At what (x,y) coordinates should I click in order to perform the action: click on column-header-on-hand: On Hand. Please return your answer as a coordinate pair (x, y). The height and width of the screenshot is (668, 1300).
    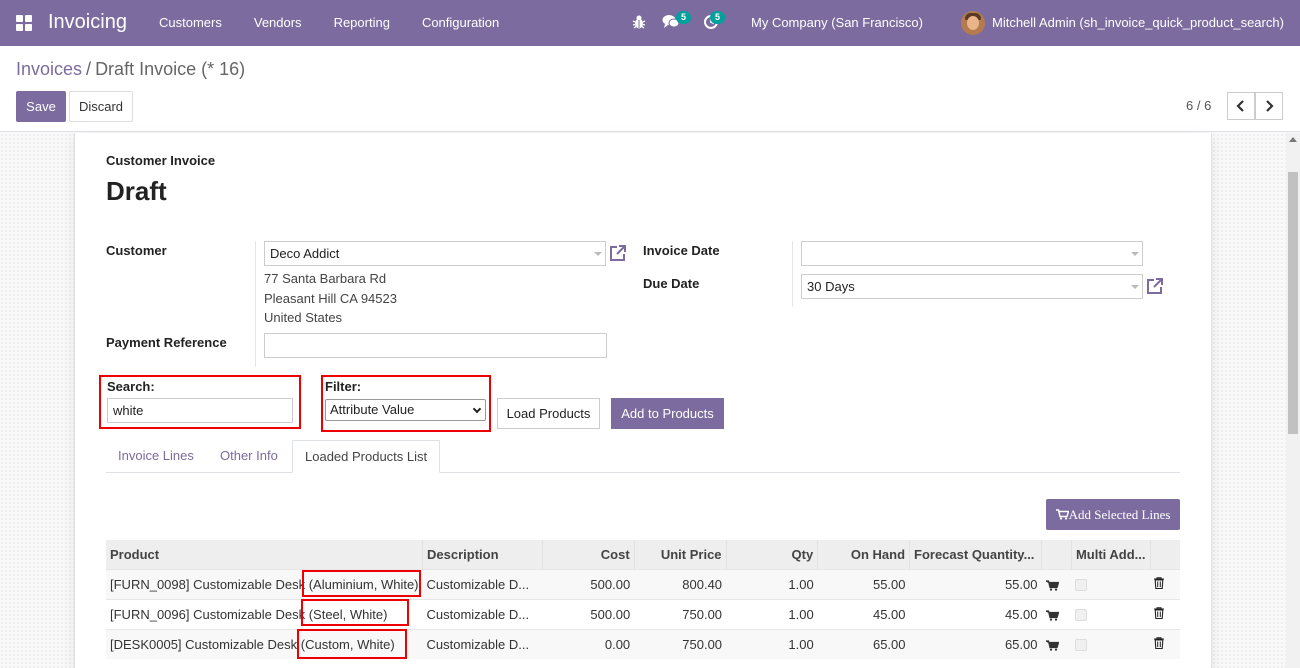
    Looking at the image, I should click on (863, 554).